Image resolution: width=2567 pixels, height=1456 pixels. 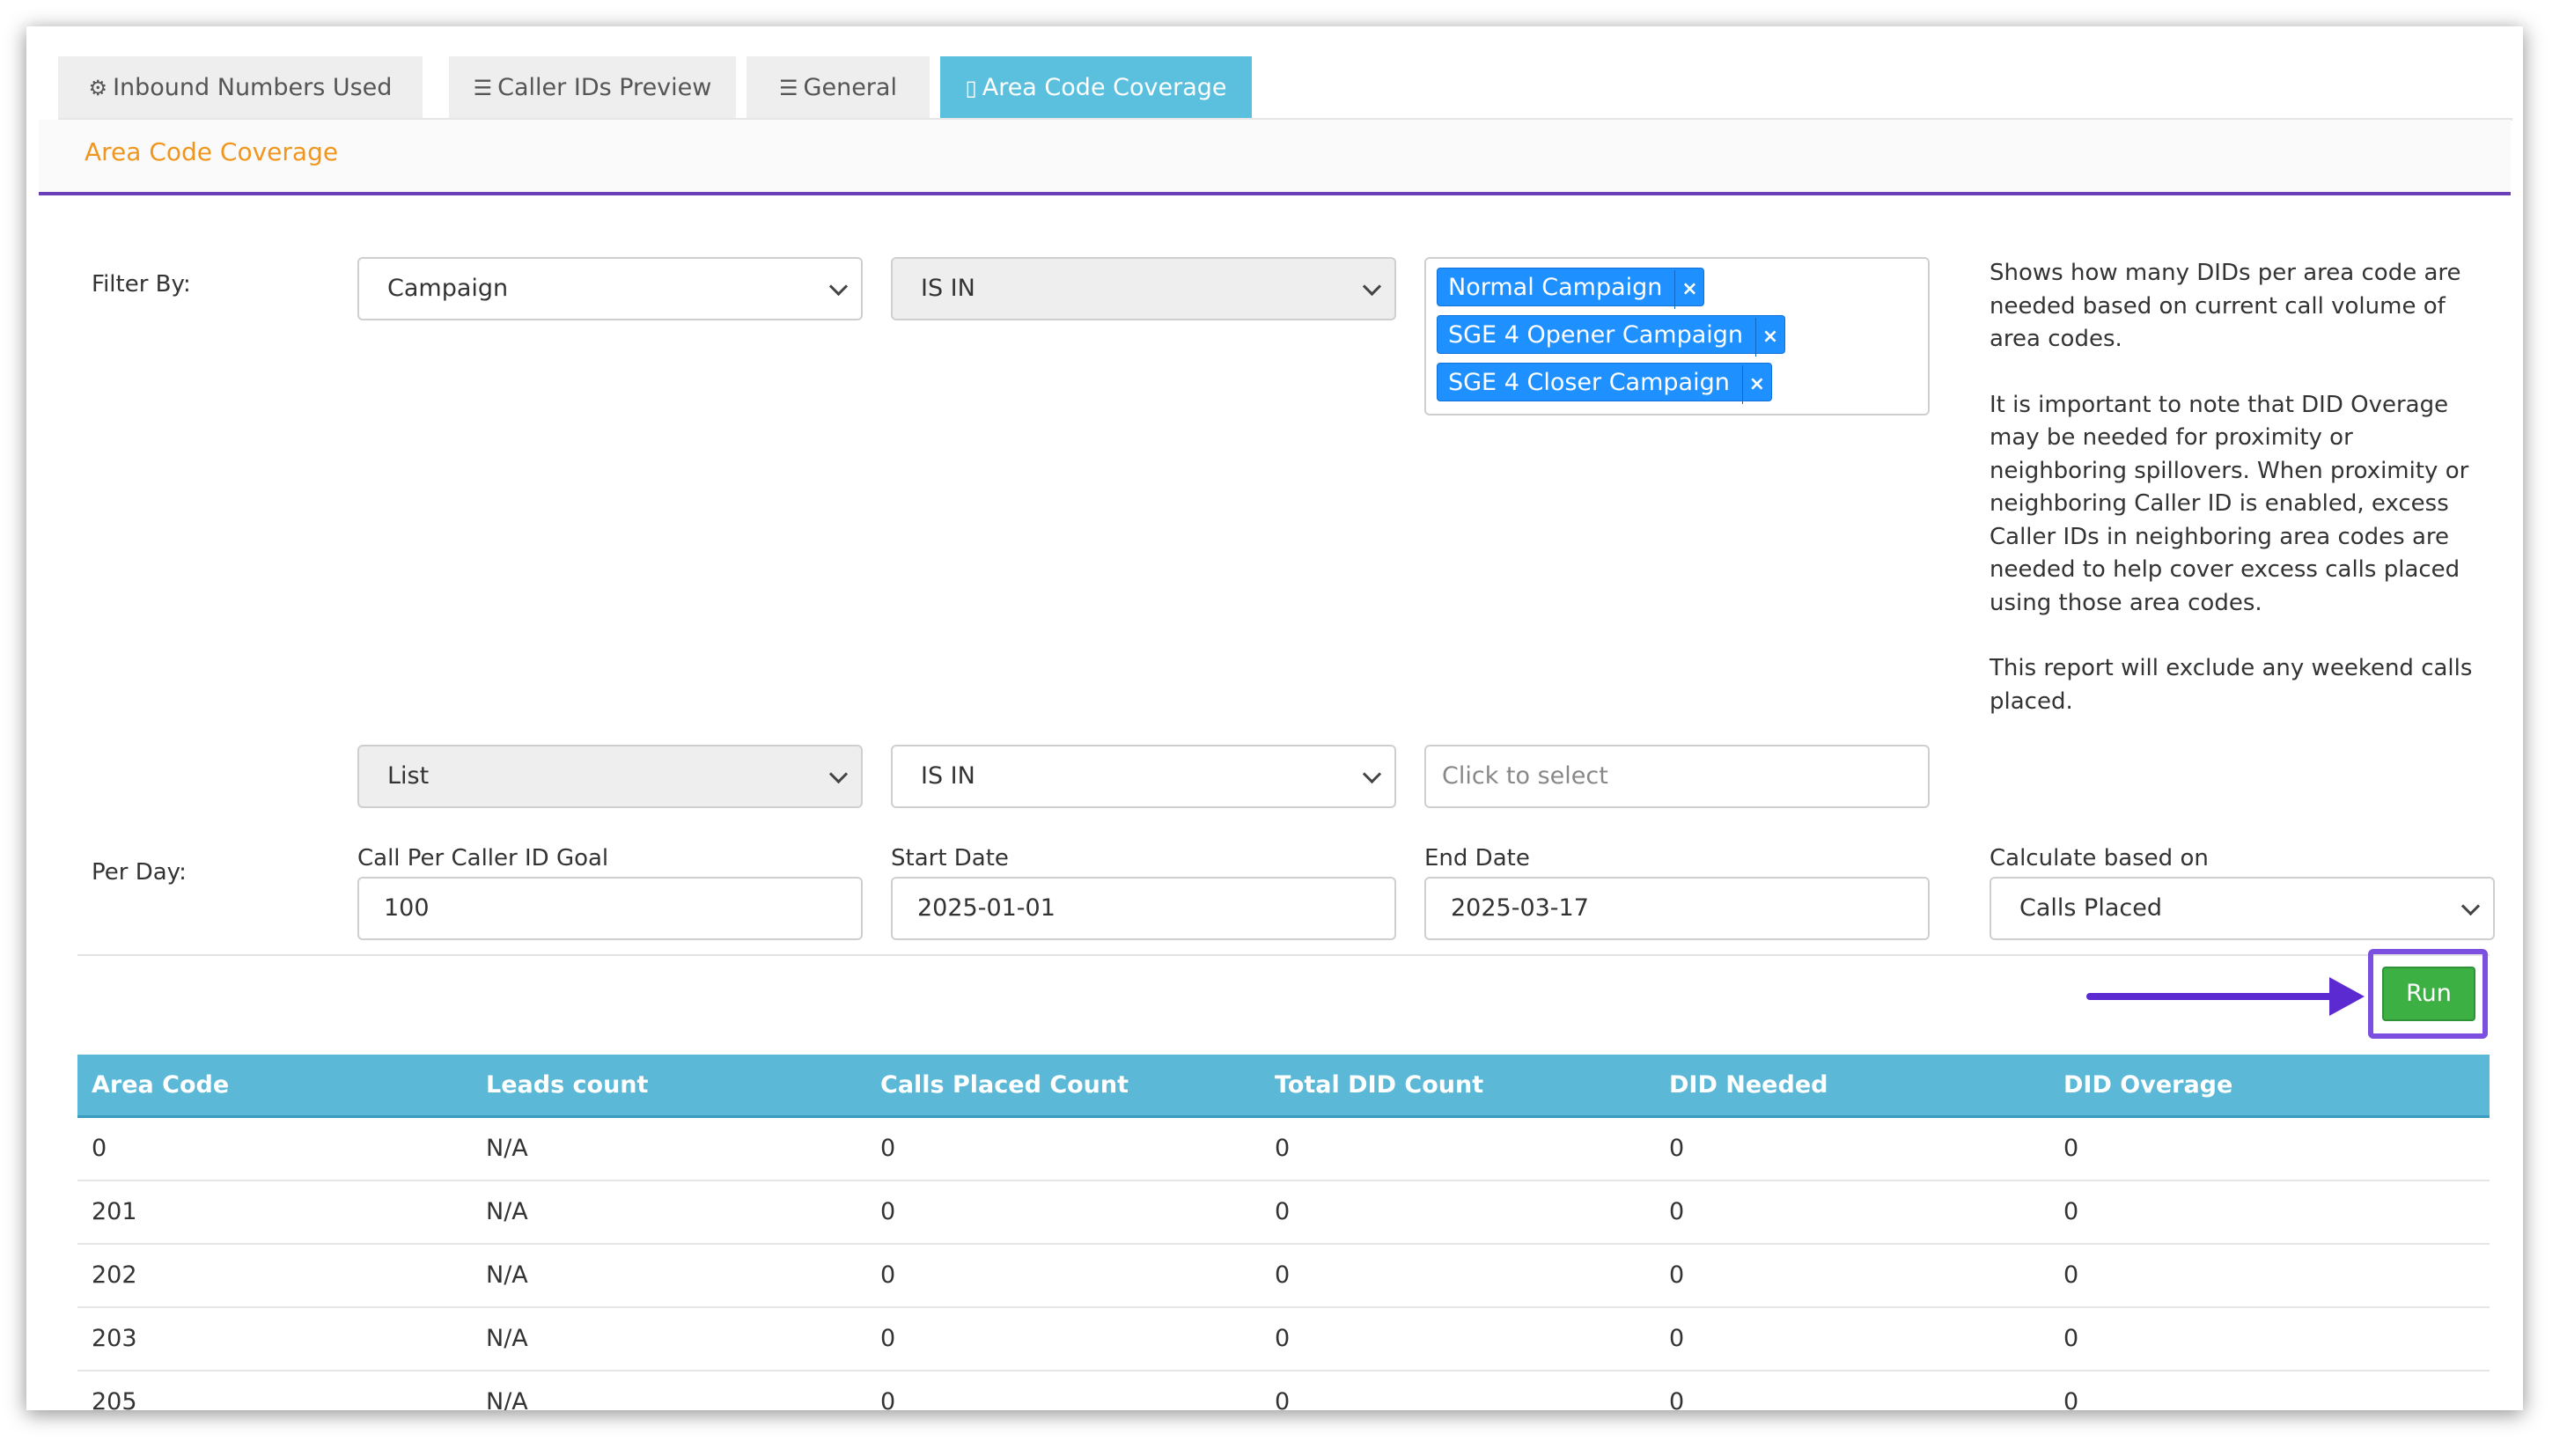 I want to click on annotation-arrow-head, so click(x=2347, y=997).